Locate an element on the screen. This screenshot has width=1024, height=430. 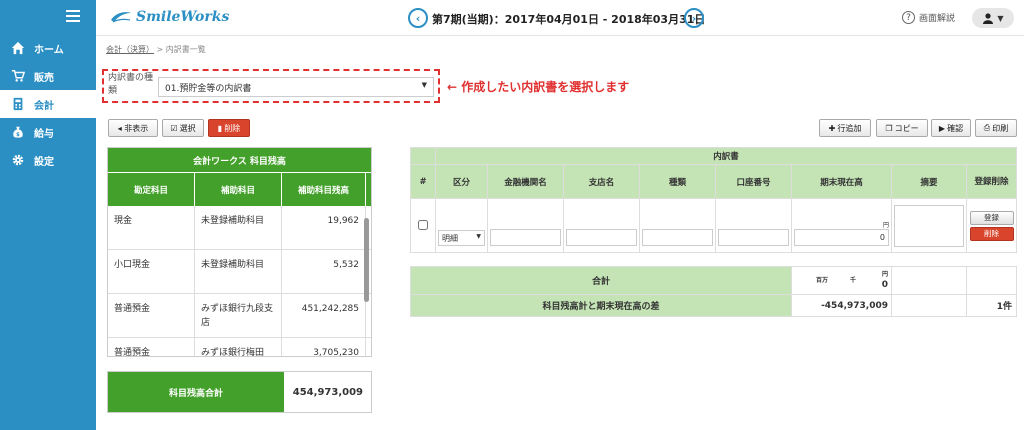
sidebar-item-settings: 設定 is located at coordinates (48, 160).